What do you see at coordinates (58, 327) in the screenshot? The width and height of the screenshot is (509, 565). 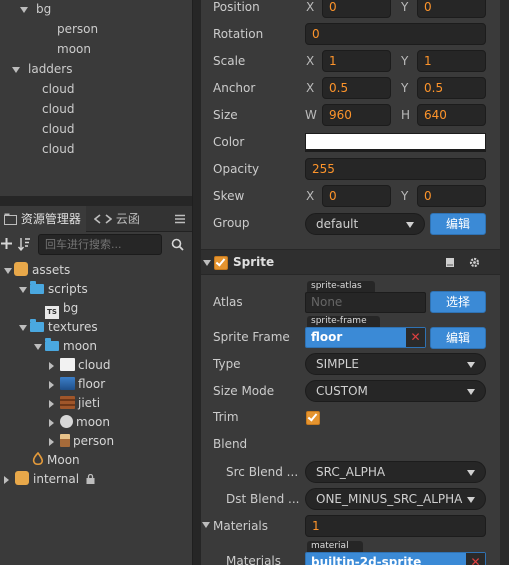 I see `asset-row-textures: textures` at bounding box center [58, 327].